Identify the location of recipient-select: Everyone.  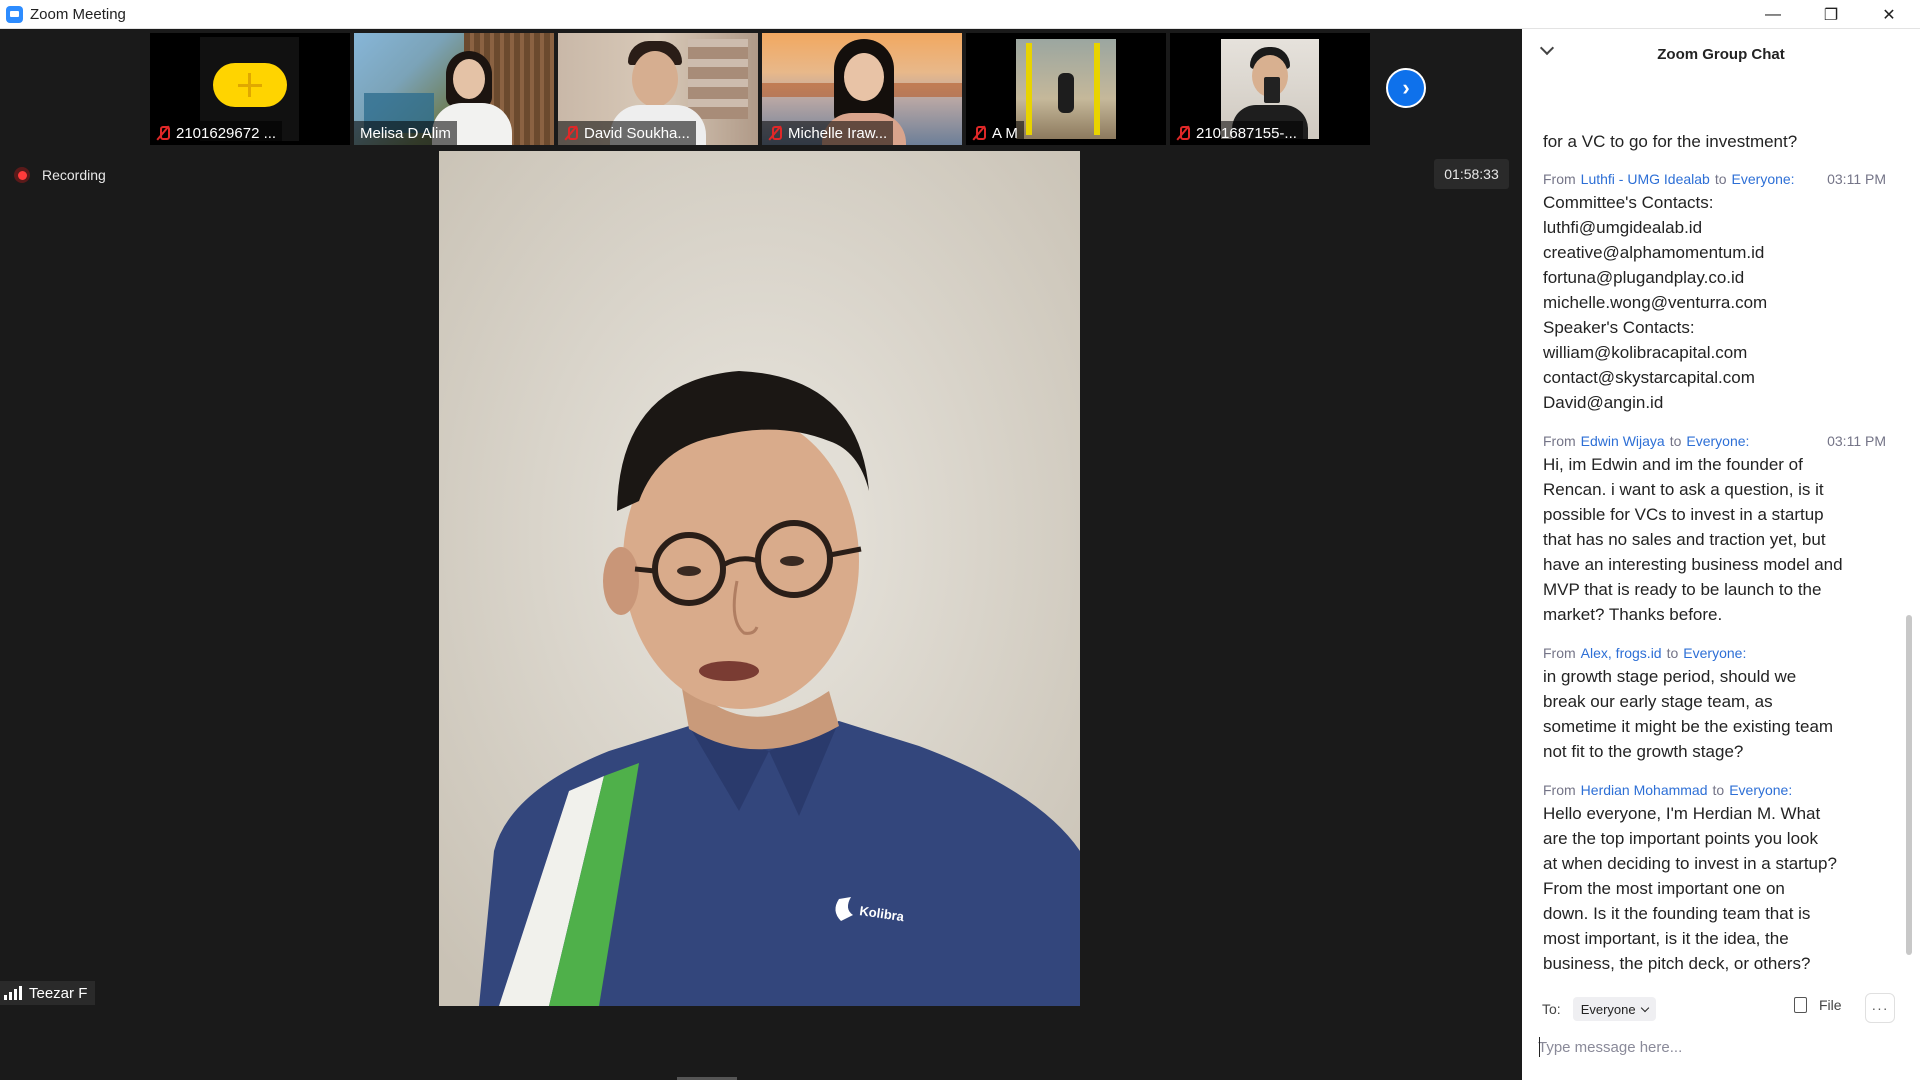
(1614, 1009).